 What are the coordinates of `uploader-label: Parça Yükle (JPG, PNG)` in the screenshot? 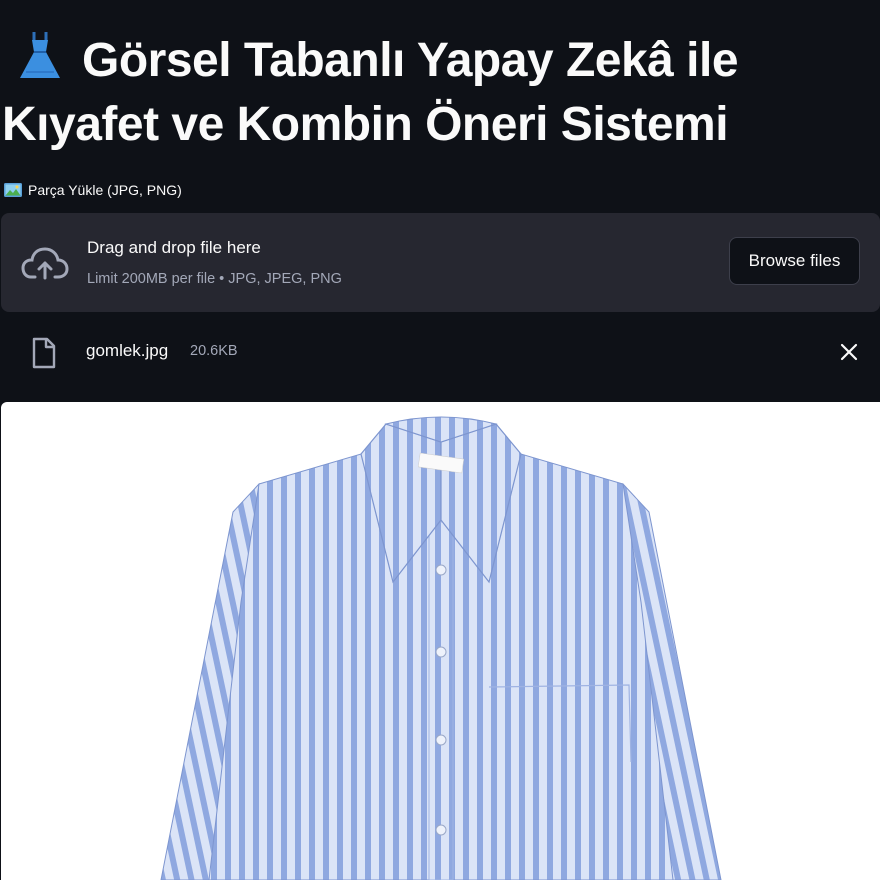 It's located at (93, 190).